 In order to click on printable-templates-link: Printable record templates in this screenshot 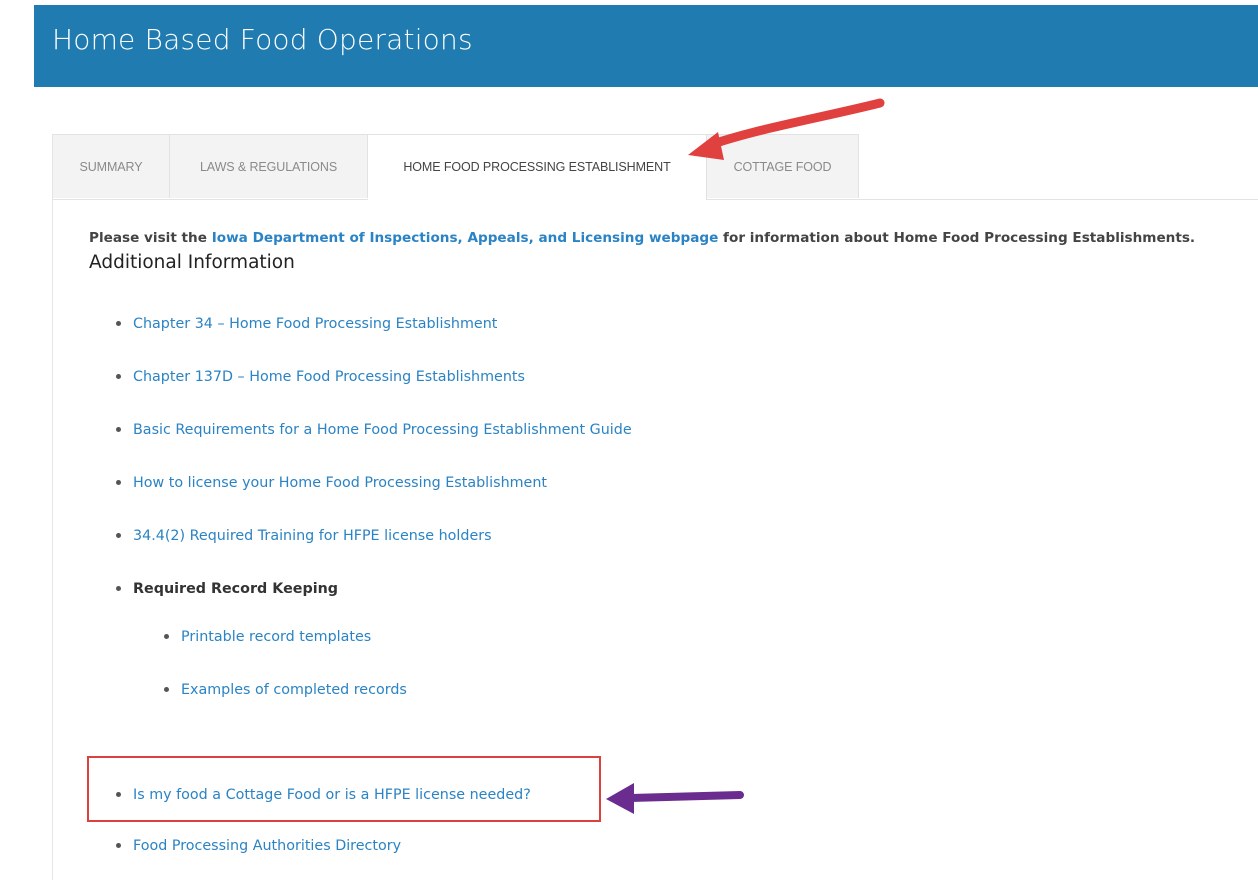, I will do `click(276, 637)`.